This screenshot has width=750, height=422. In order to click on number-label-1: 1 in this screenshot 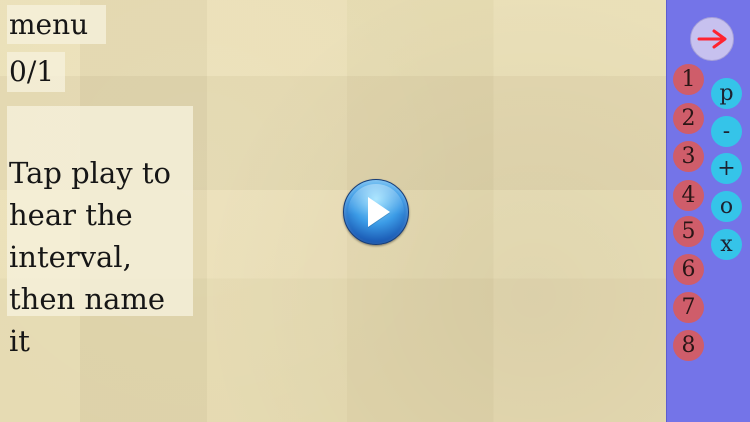, I will do `click(688, 79)`.